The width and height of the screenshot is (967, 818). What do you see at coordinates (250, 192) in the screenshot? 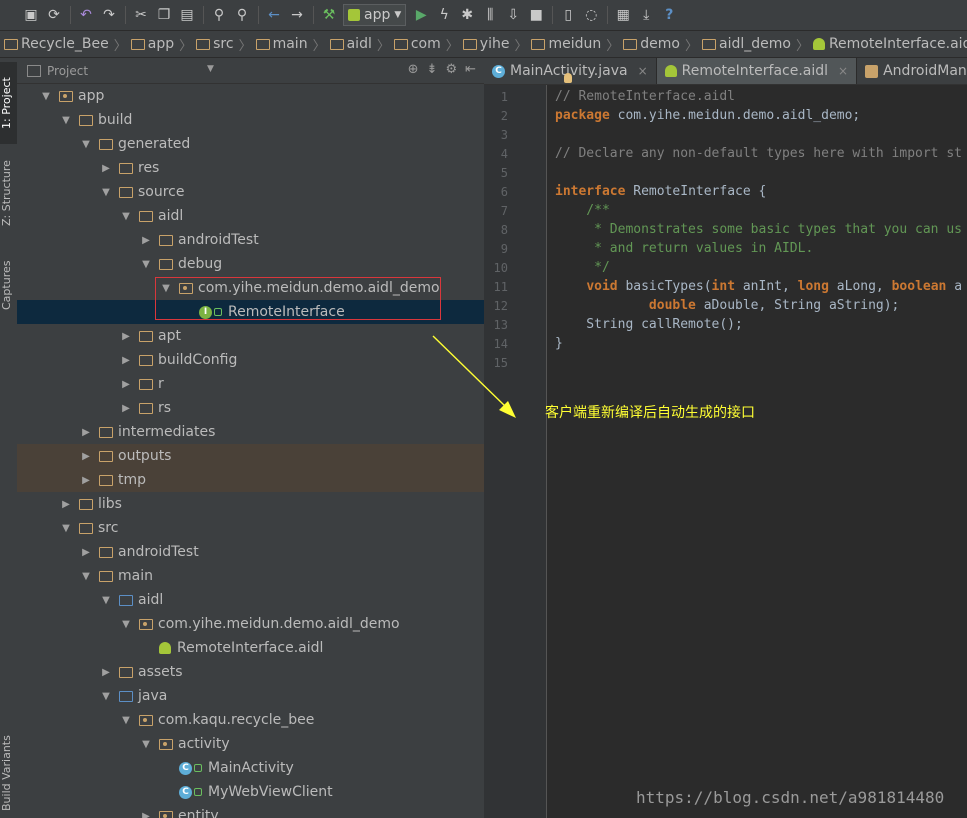
I see `tree-row: ▼ source` at bounding box center [250, 192].